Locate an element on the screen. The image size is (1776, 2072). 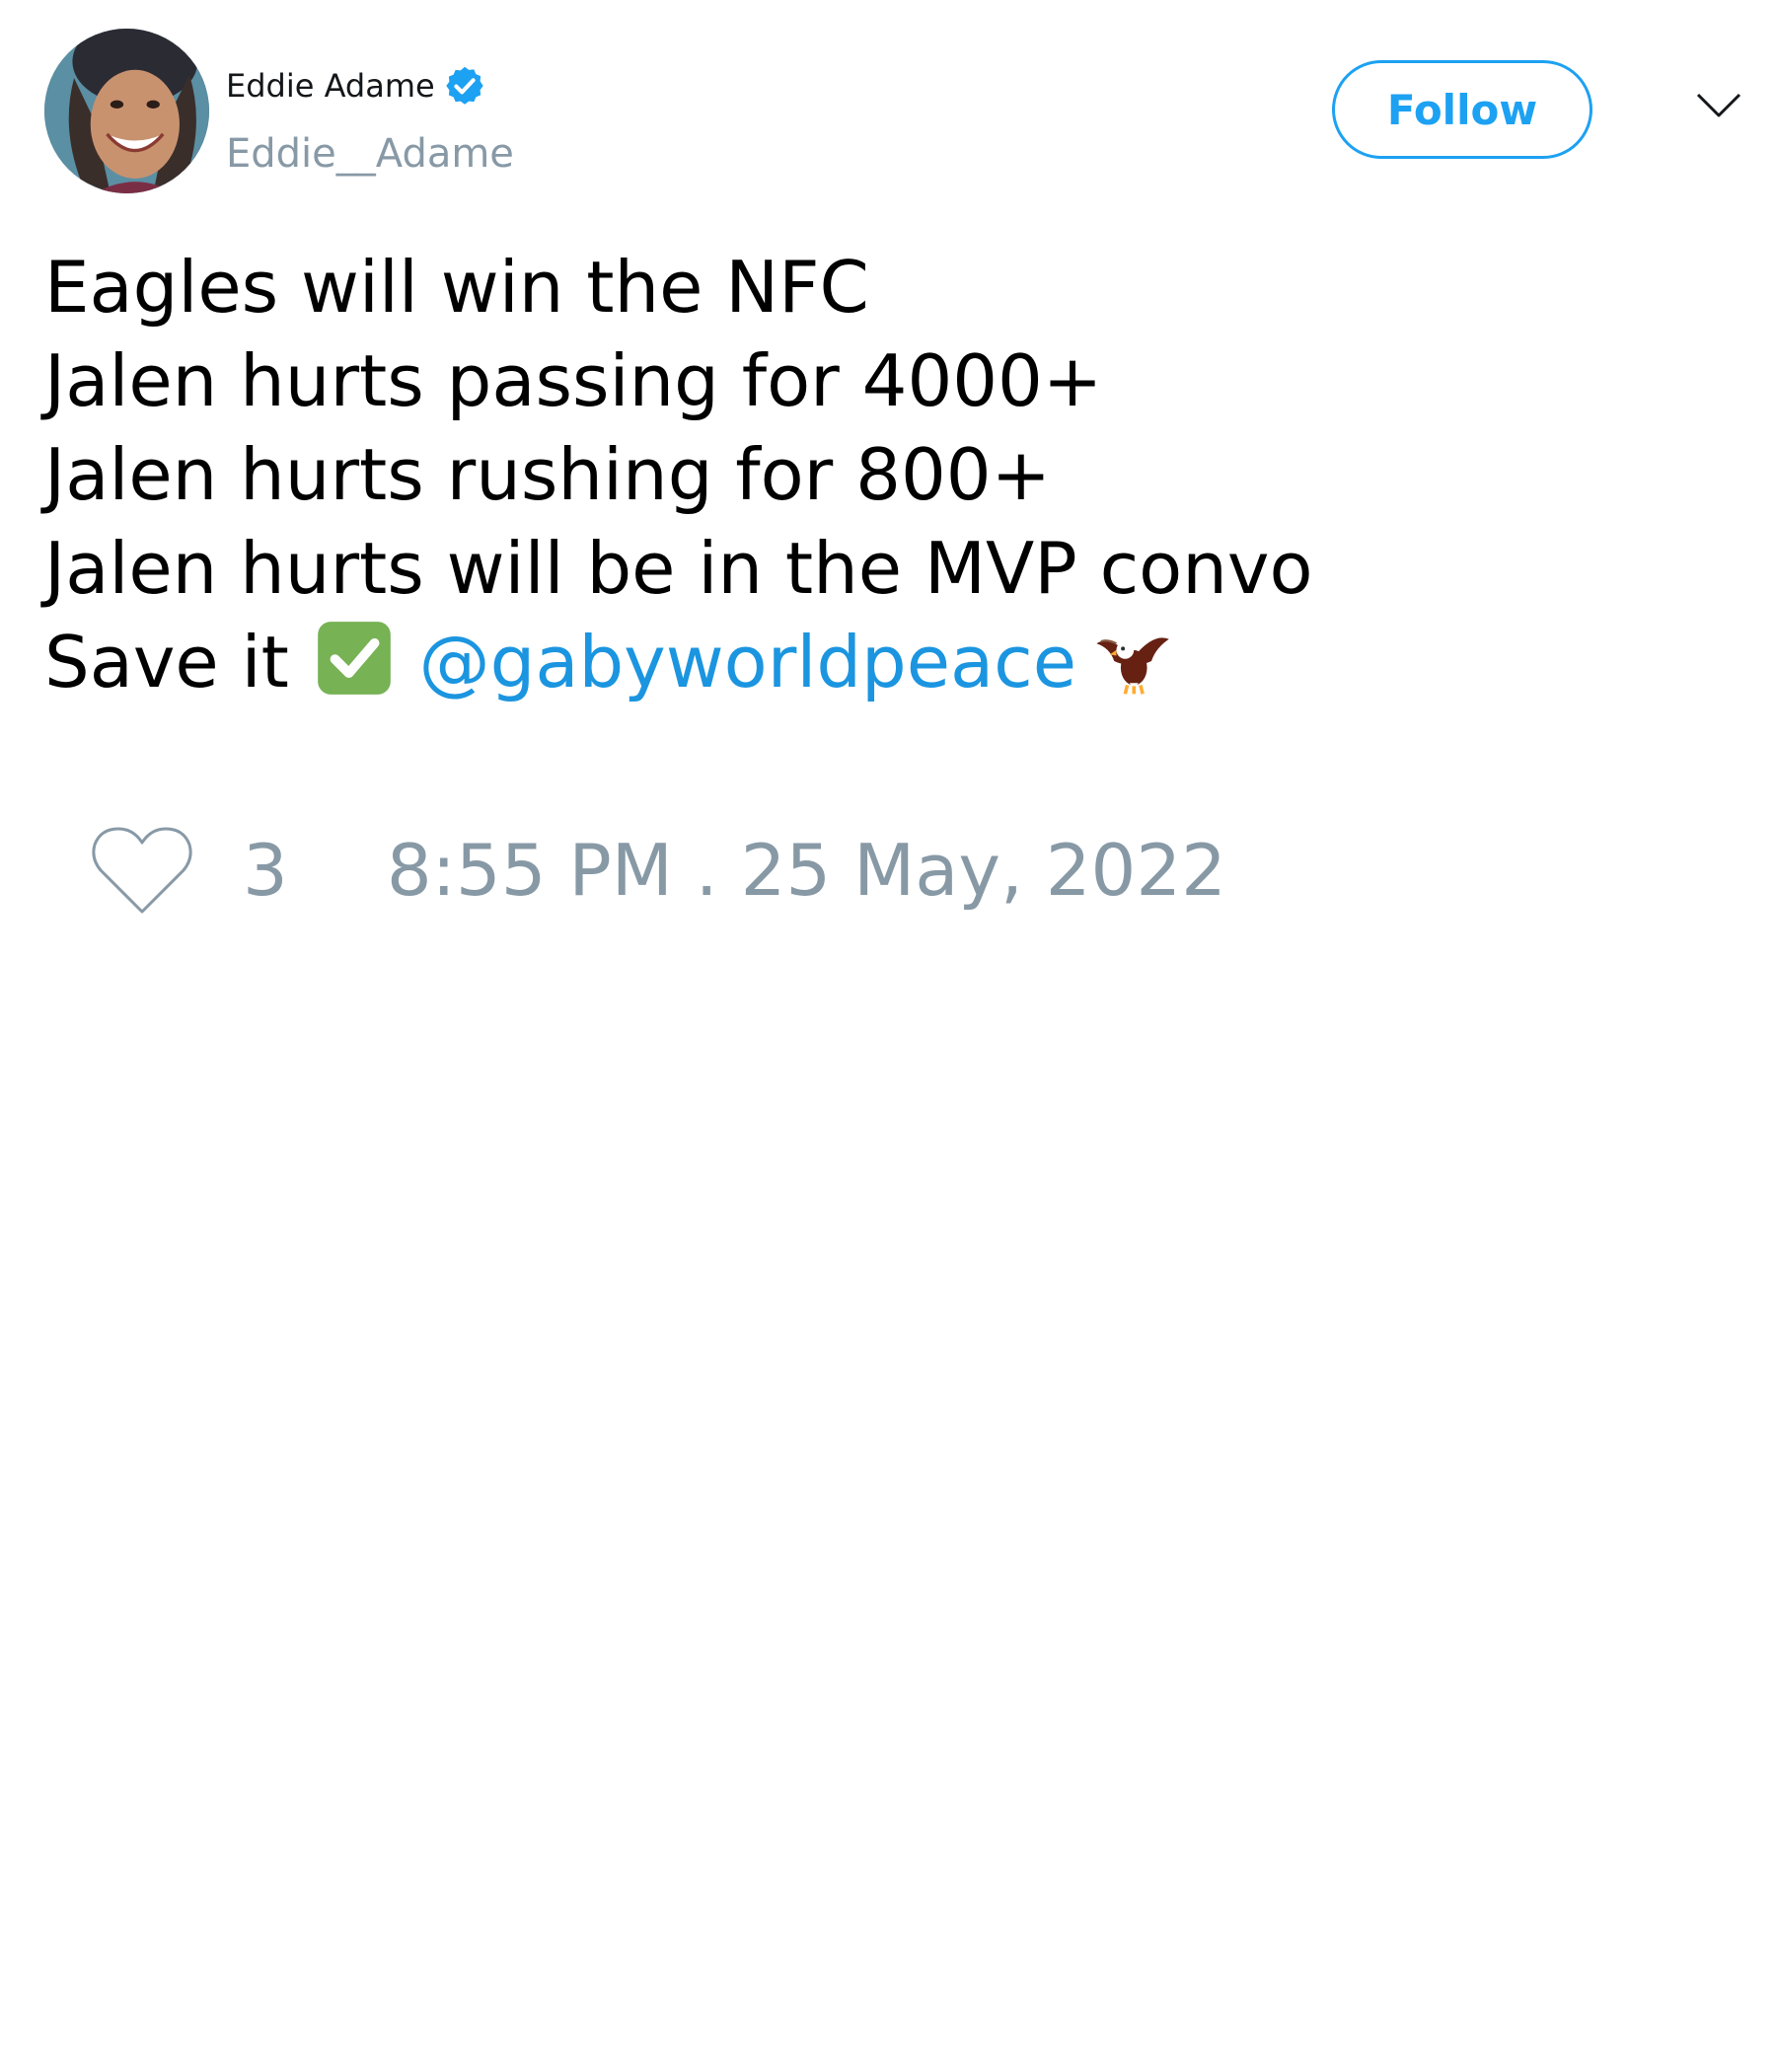
chevron-down-icon is located at coordinates (1719, 106).